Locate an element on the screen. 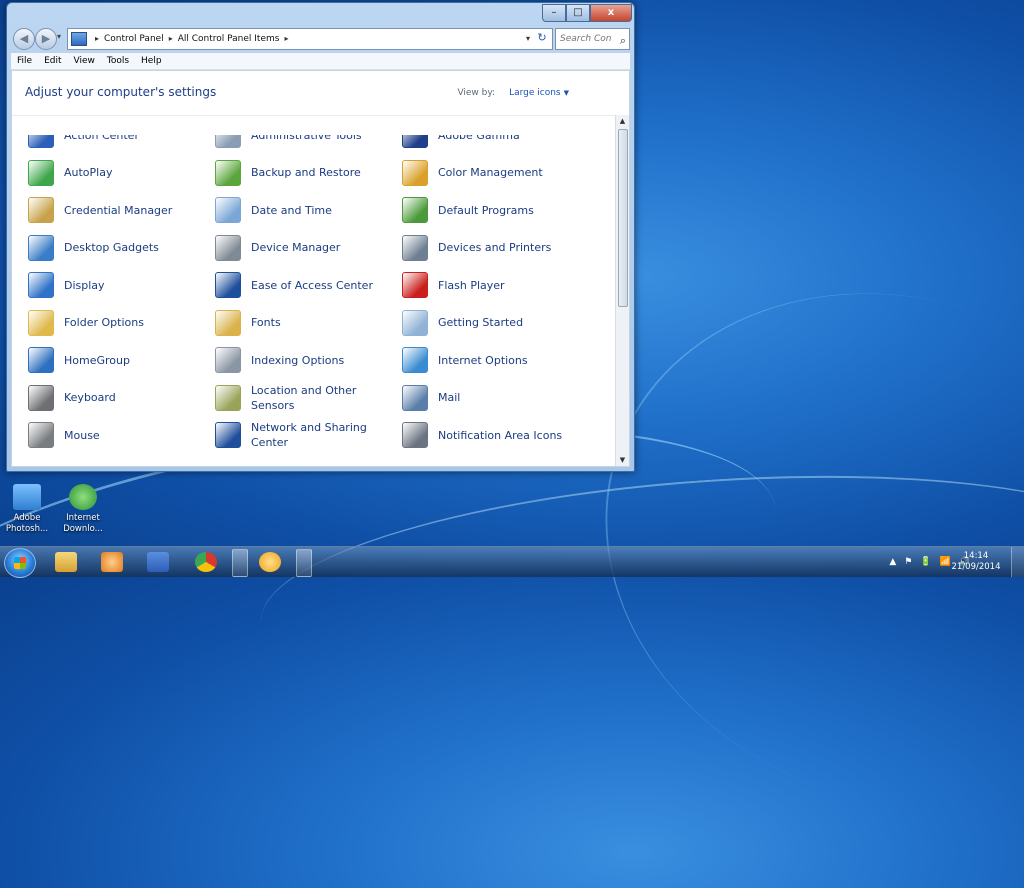 The height and width of the screenshot is (888, 1024). control-panel-item: Network and Sharing Center is located at coordinates (305, 435).